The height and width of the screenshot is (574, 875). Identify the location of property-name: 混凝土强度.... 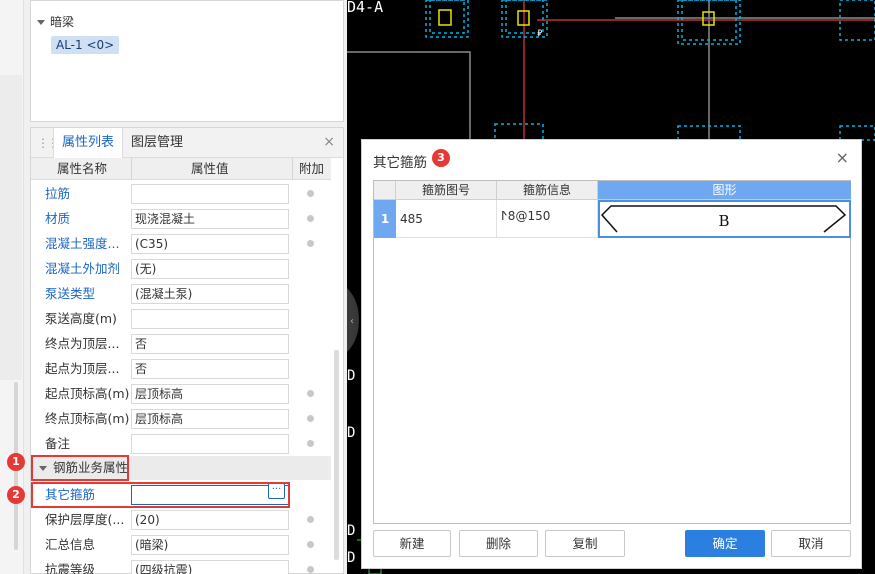
(82, 243).